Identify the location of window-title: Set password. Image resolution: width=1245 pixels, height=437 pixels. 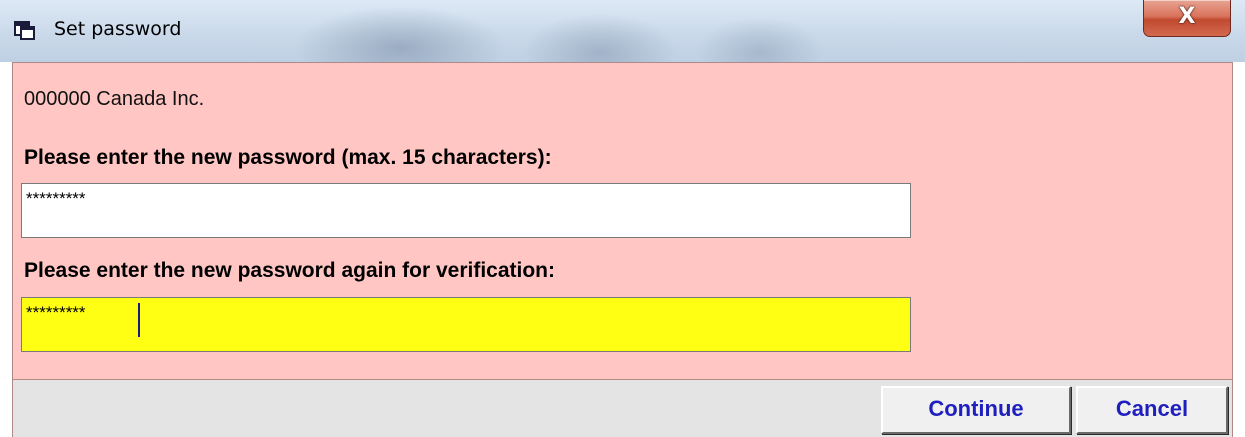
(118, 29).